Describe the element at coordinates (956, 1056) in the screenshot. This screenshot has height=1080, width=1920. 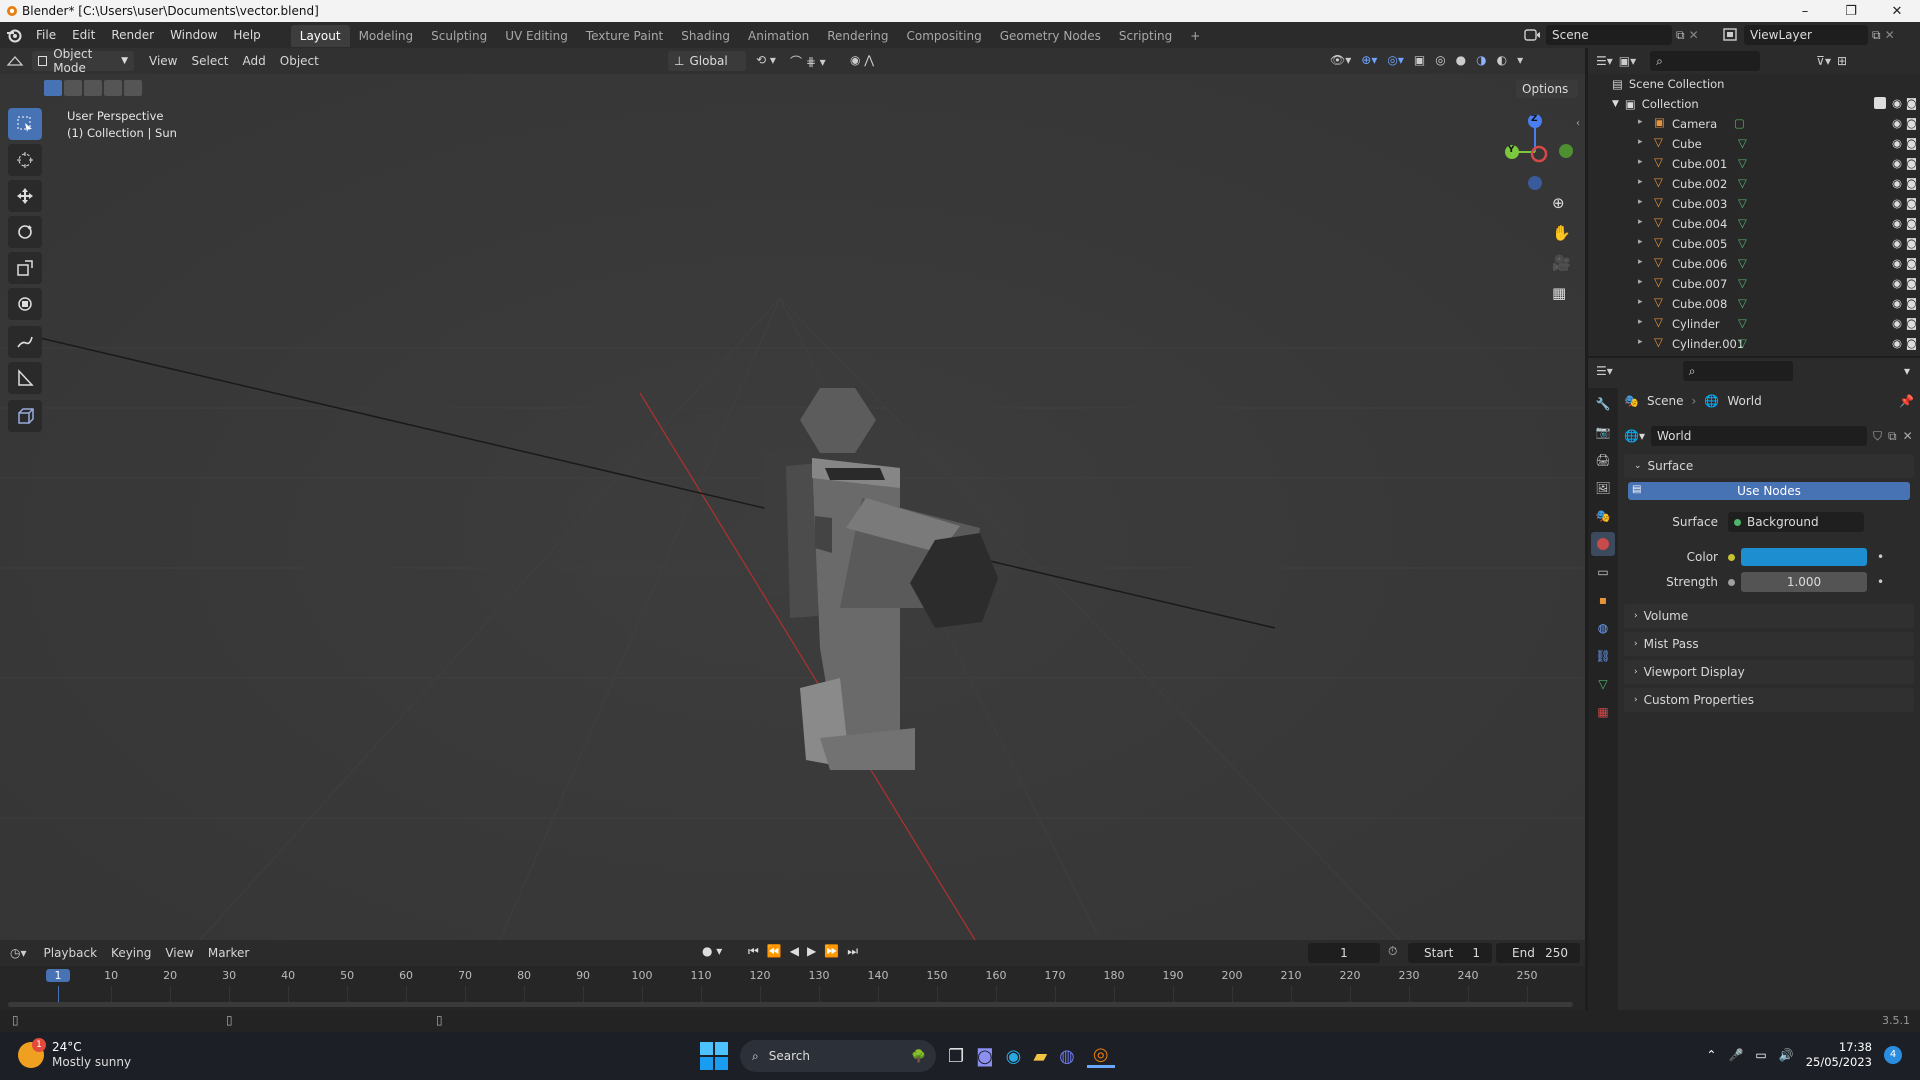
I see `task-view-icon: ❐` at that location.